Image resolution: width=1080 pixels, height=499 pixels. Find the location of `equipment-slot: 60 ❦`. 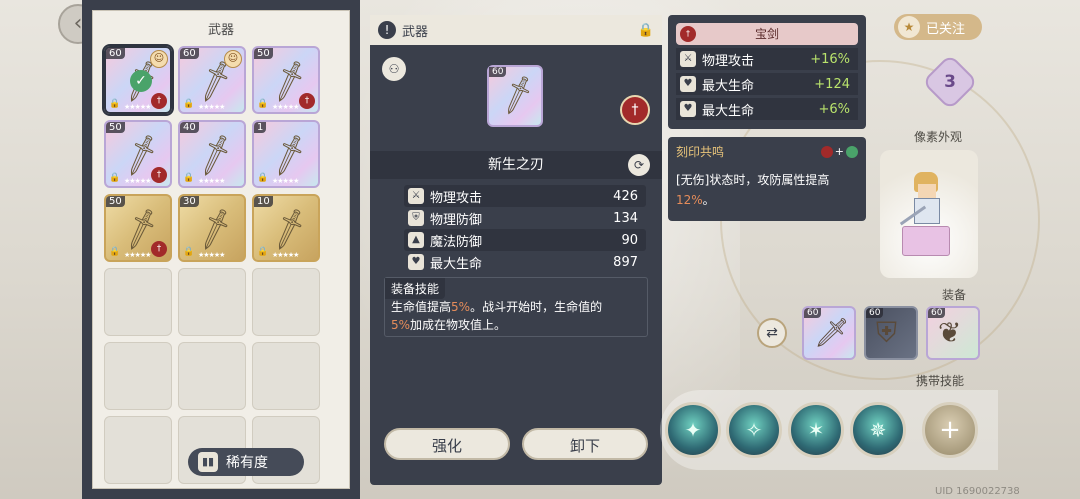

equipment-slot: 60 ❦ is located at coordinates (953, 333).